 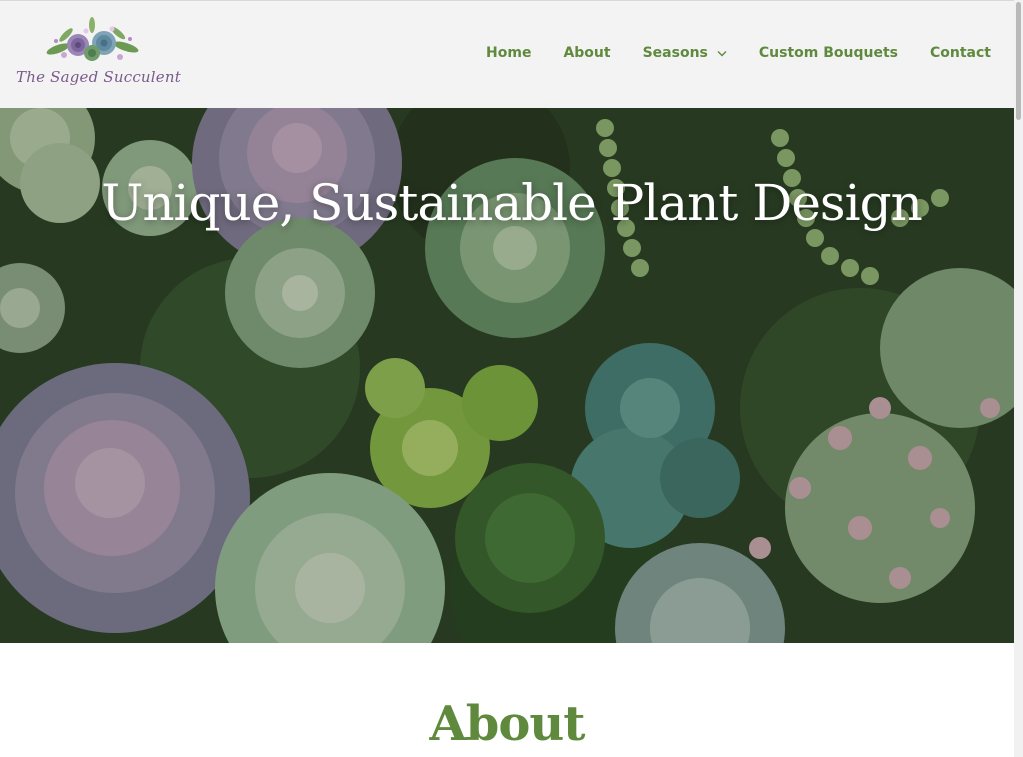 What do you see at coordinates (1018, 61) in the screenshot?
I see `scrollbar-thumb` at bounding box center [1018, 61].